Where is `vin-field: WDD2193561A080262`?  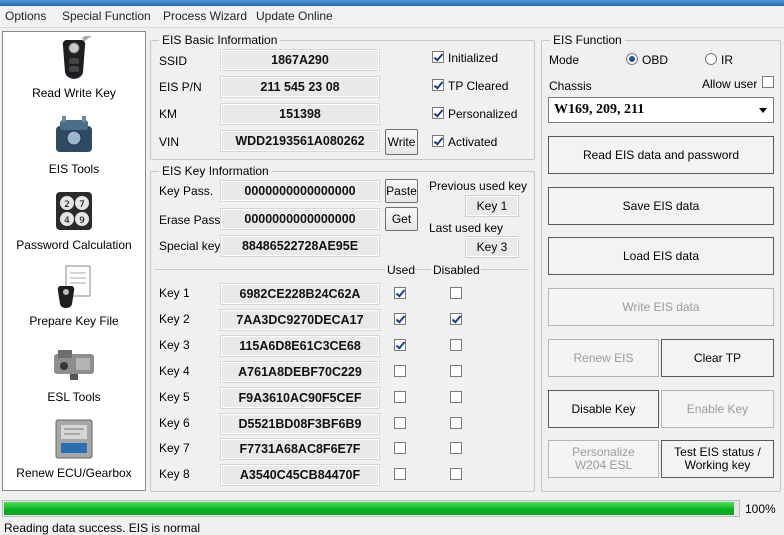
vin-field: WDD2193561A080262 is located at coordinates (300, 141).